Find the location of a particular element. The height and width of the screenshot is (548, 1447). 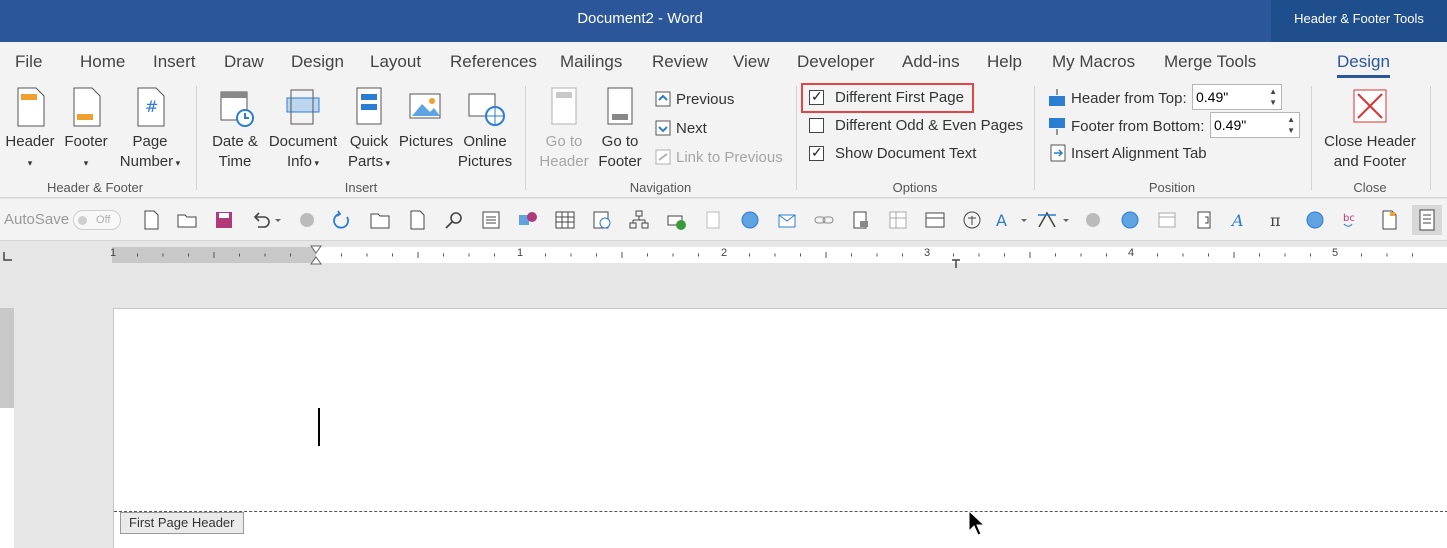

text-direction-dropdown-icon is located at coordinates (1066, 220).